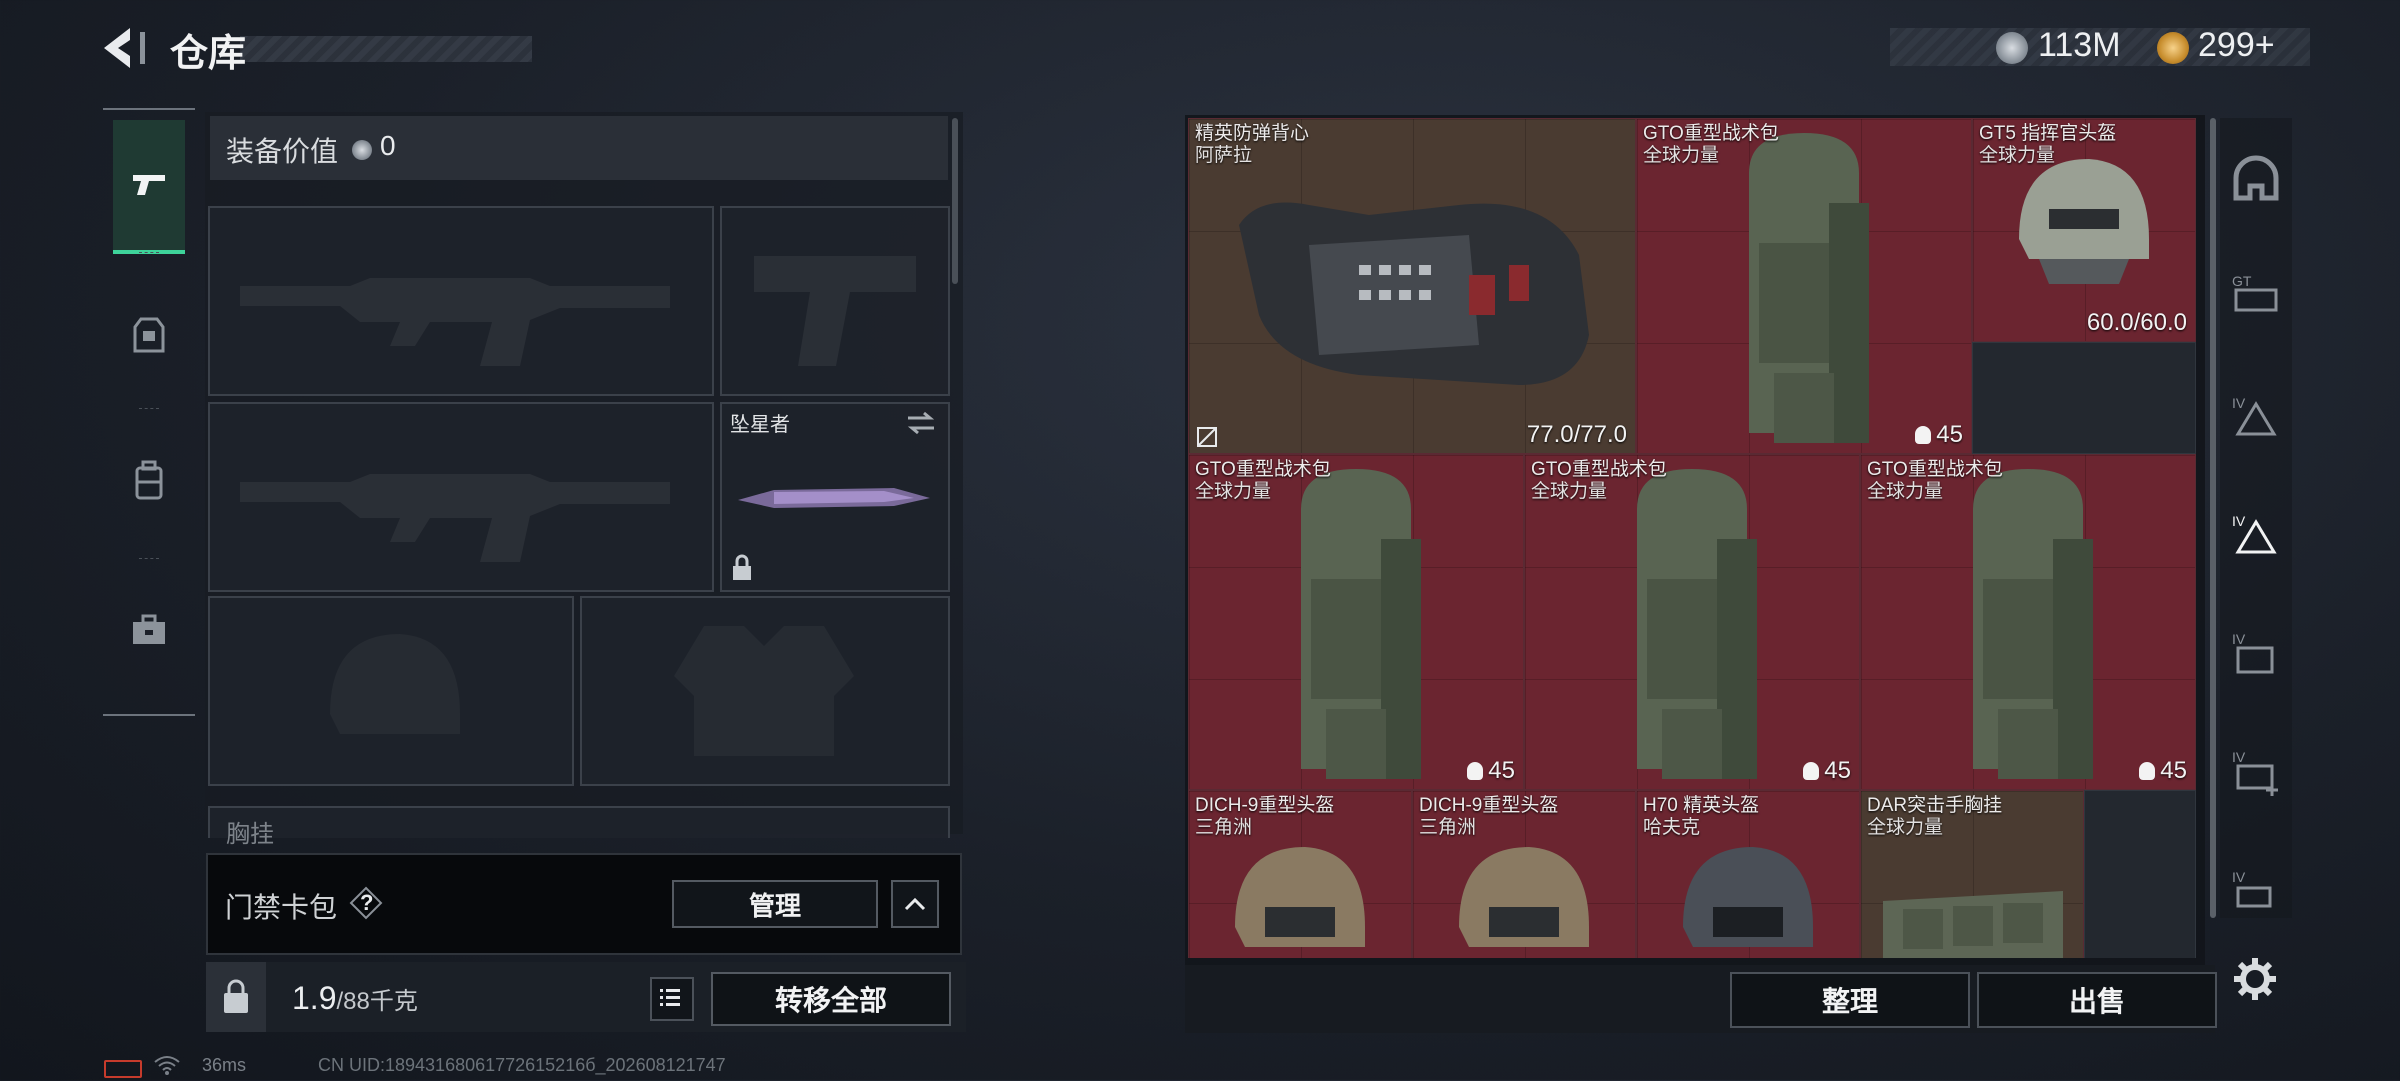 The image size is (2400, 1081). I want to click on category-all-button, so click(2256, 180).